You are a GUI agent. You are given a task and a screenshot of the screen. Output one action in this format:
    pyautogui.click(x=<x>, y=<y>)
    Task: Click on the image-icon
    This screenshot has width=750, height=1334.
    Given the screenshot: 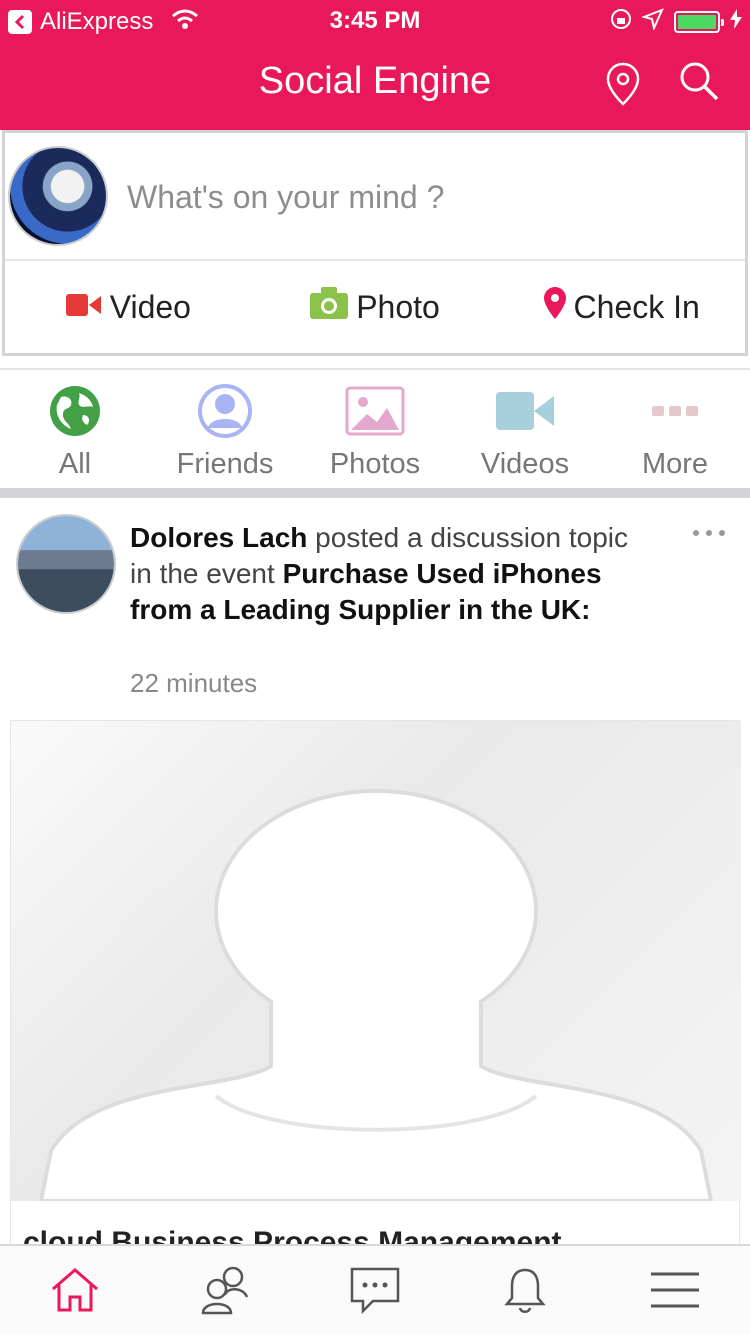 What is the action you would take?
    pyautogui.click(x=375, y=411)
    